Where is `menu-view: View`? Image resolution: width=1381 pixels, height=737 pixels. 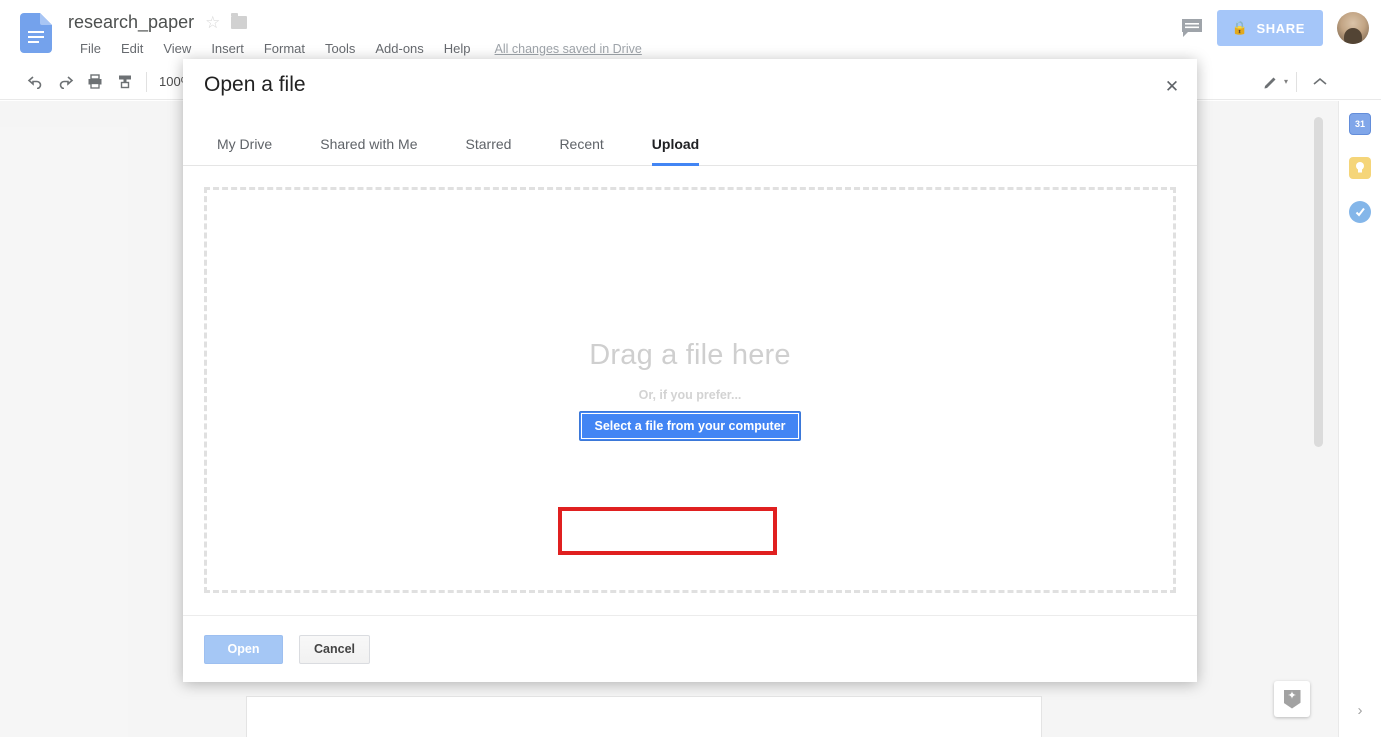
menu-view: View is located at coordinates (177, 48).